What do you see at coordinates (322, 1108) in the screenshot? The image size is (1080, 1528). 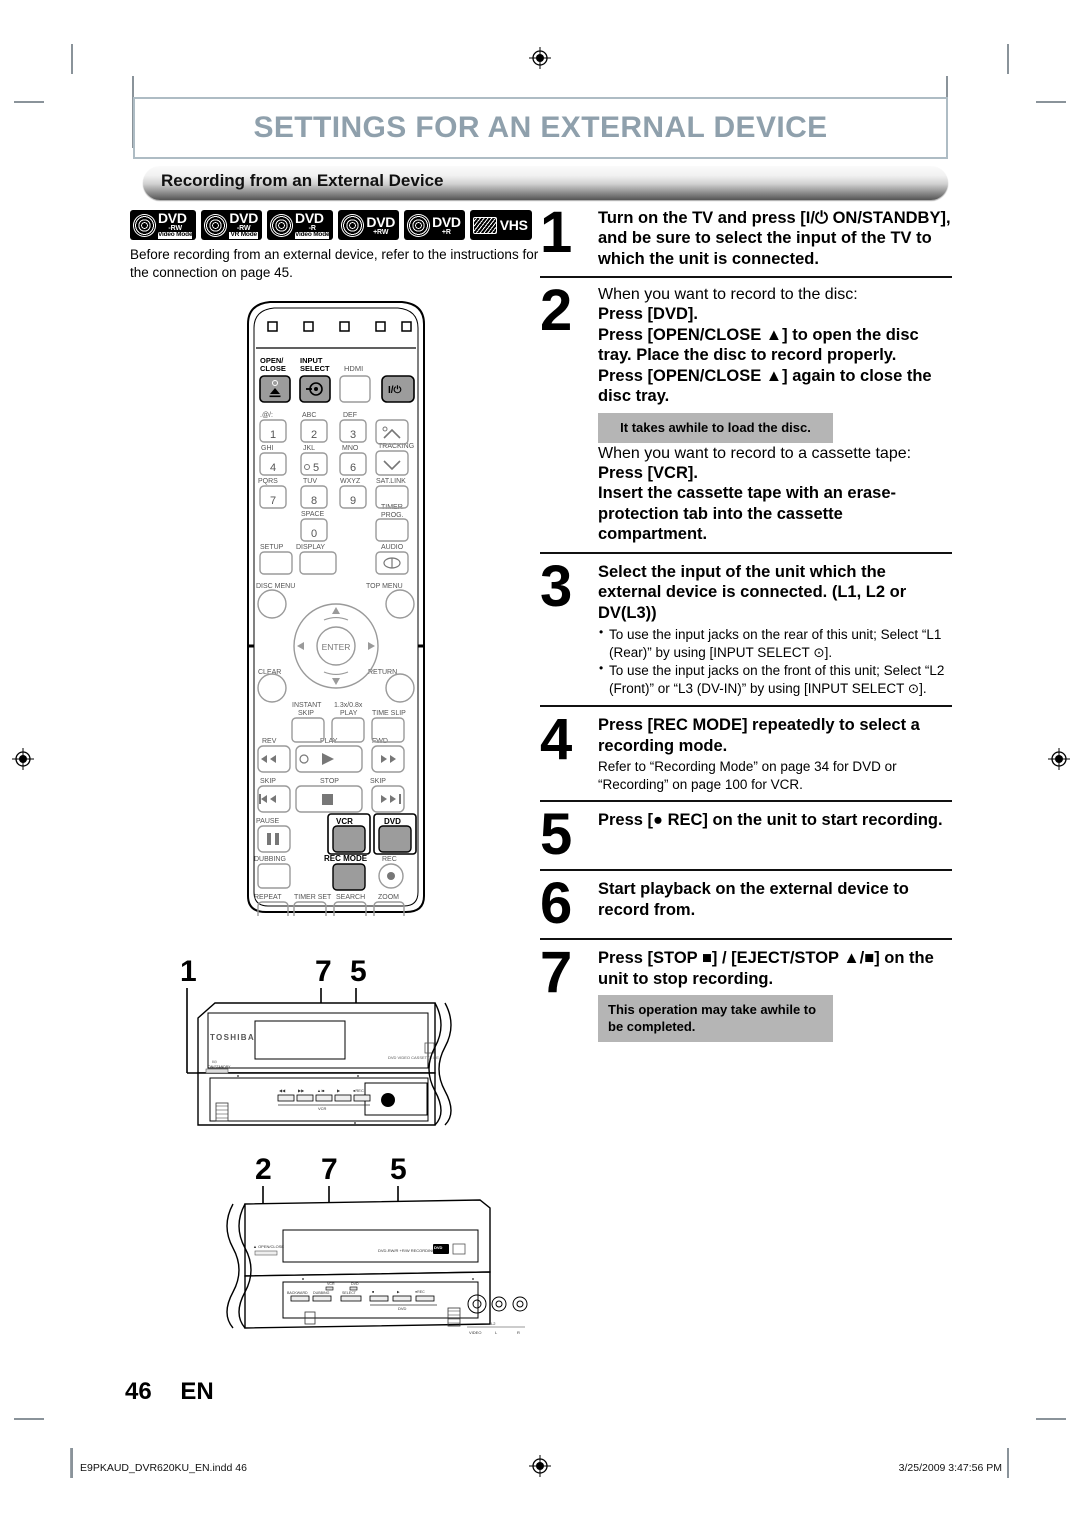 I see `svg-text: VCR` at bounding box center [322, 1108].